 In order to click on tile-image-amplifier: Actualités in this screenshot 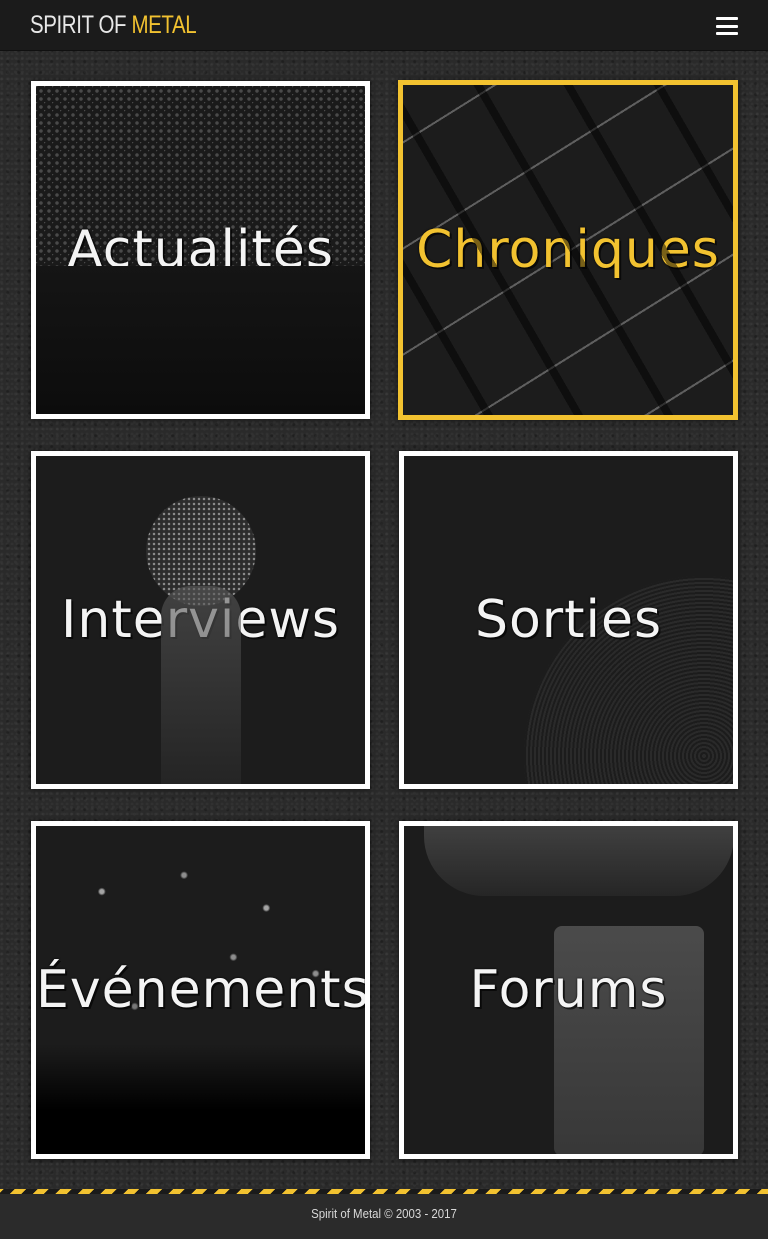, I will do `click(200, 250)`.